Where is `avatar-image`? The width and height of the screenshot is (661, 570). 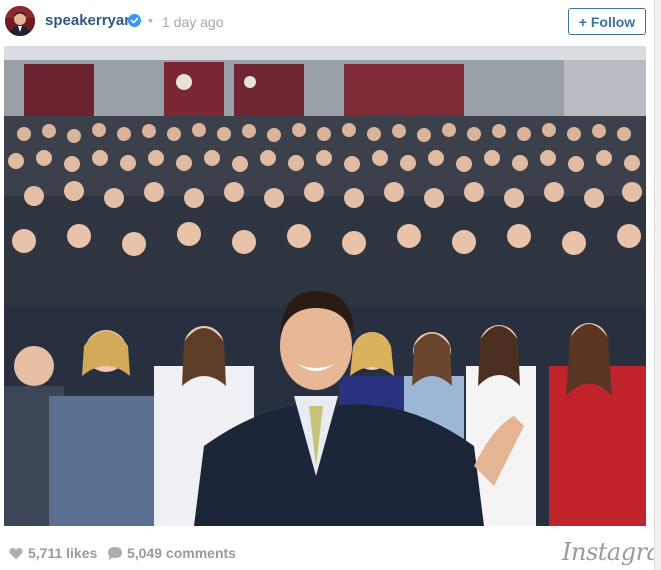
avatar-image is located at coordinates (20, 21).